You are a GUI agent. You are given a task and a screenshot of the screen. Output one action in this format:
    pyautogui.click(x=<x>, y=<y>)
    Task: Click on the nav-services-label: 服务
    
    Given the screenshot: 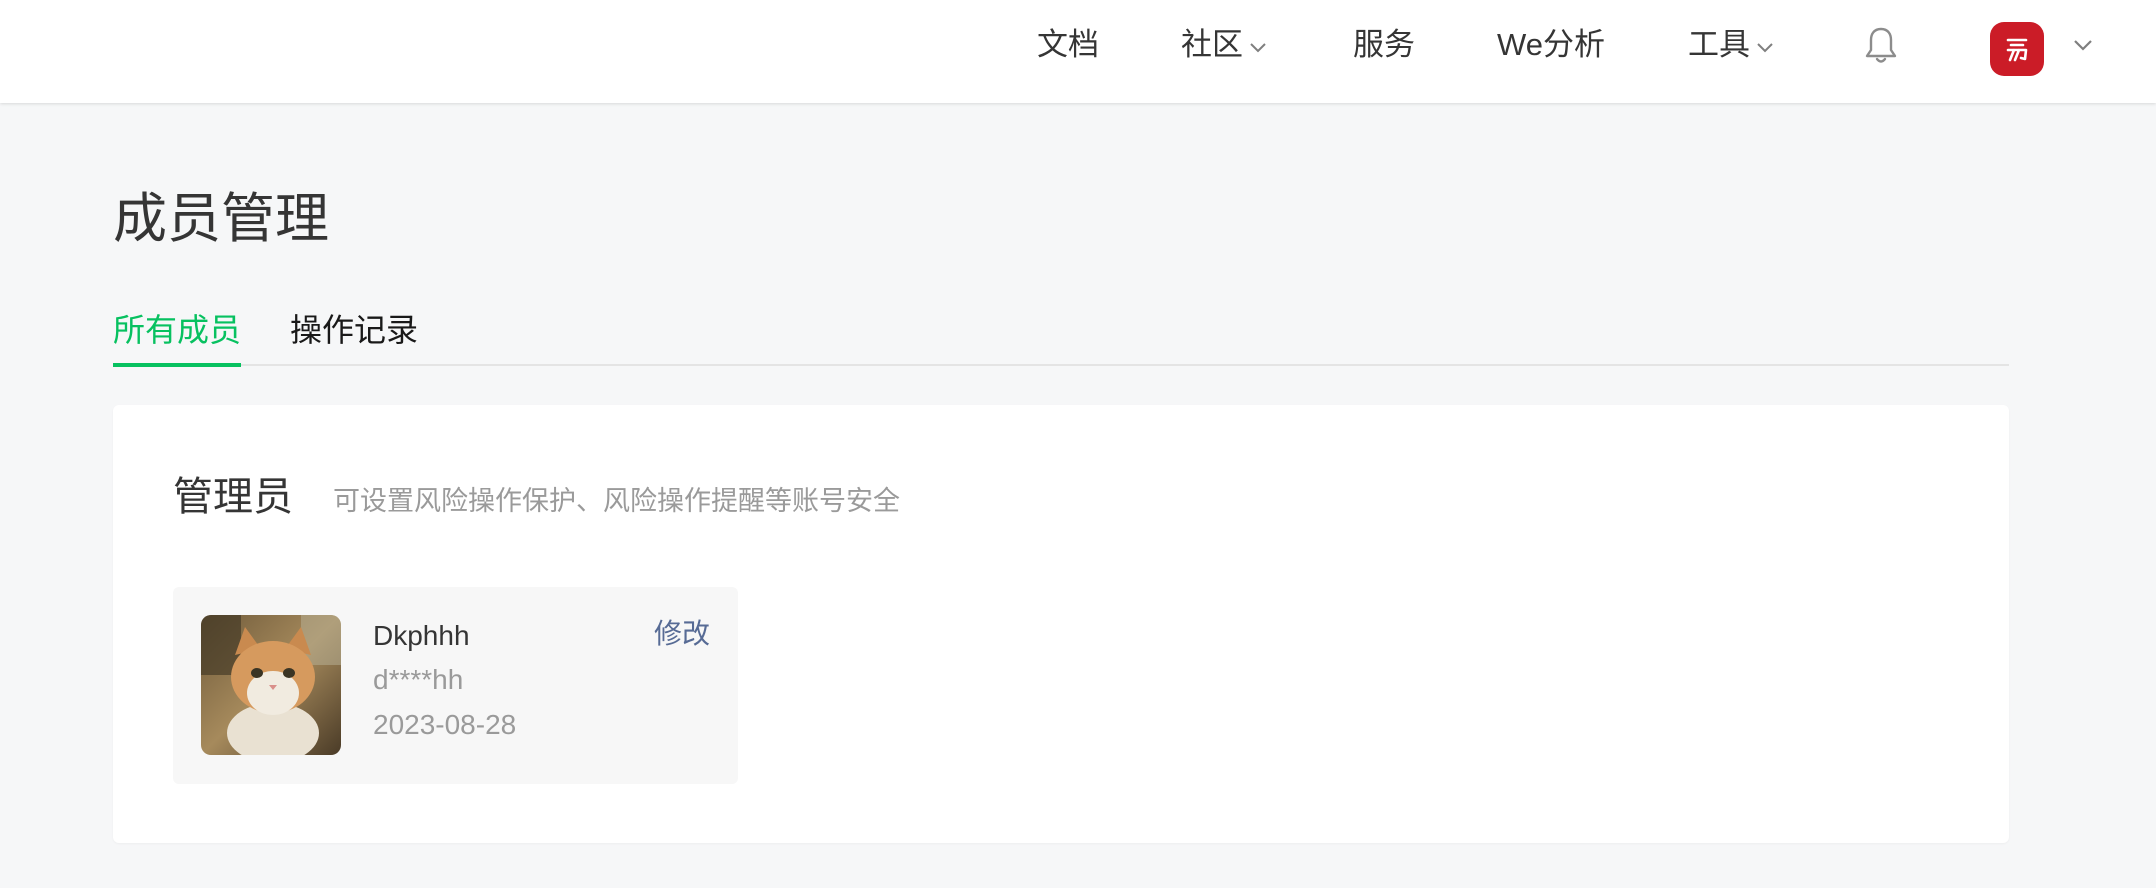 What is the action you would take?
    pyautogui.click(x=1384, y=44)
    